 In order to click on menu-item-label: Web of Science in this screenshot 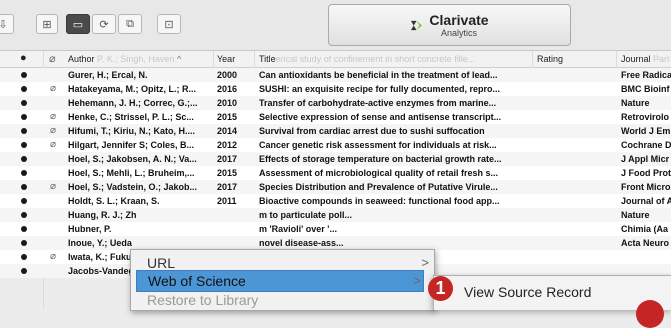, I will do `click(197, 281)`.